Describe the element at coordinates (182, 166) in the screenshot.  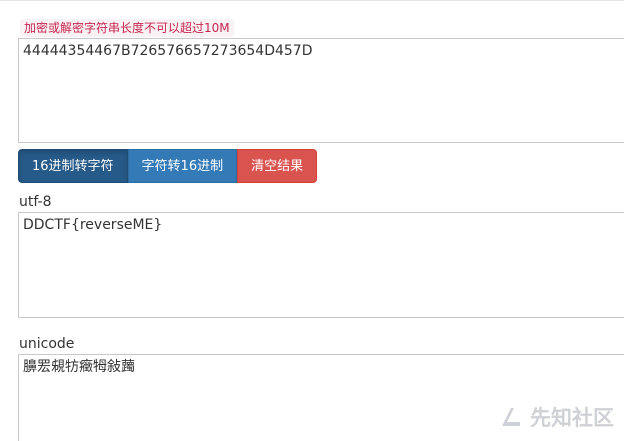
I see `text-to-hex-button: 字符转16进制` at that location.